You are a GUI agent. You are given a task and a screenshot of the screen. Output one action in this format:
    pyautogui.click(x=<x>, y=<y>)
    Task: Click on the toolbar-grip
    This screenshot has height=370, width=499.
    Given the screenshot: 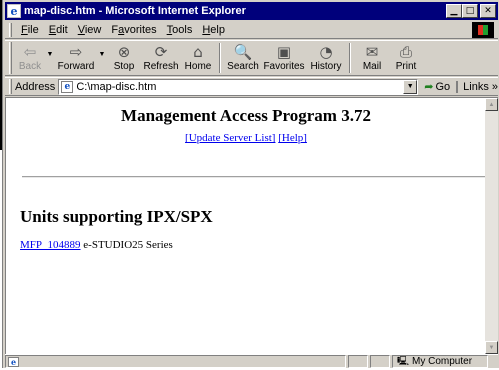 What is the action you would take?
    pyautogui.click(x=10, y=58)
    